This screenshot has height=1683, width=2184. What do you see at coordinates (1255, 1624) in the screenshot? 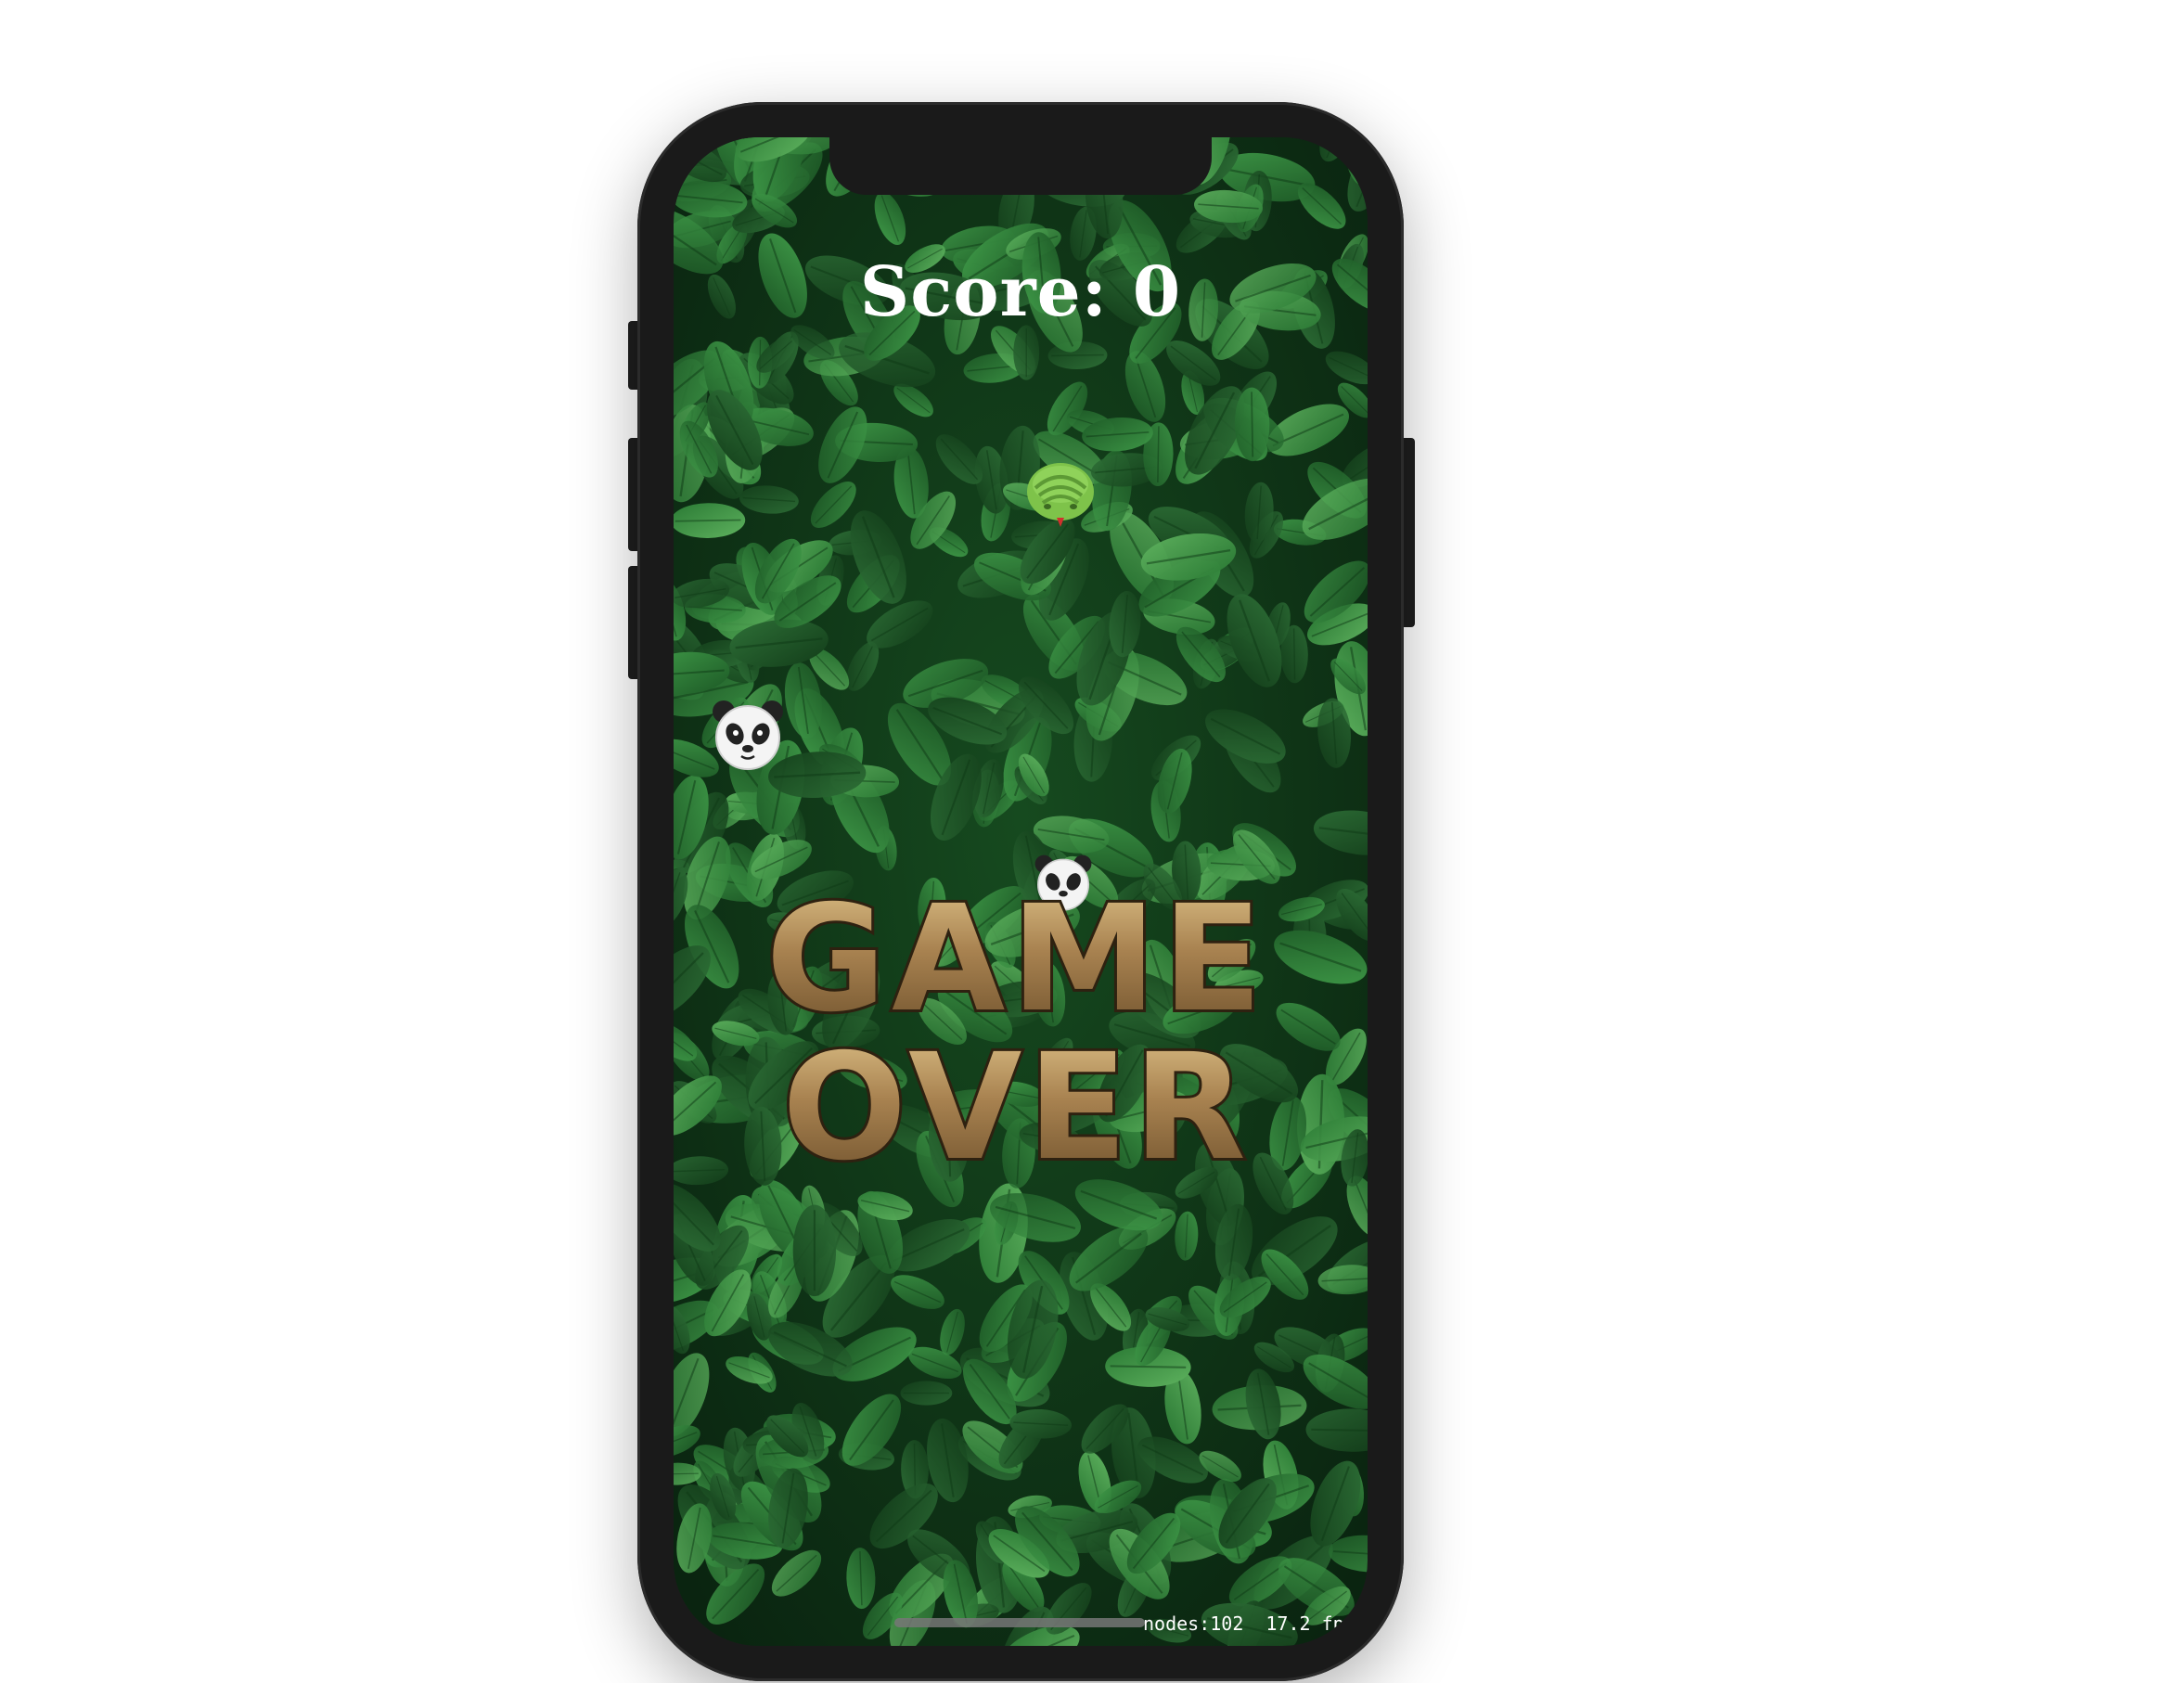
I see `debug-stats: nodes:102 17.2 fps` at bounding box center [1255, 1624].